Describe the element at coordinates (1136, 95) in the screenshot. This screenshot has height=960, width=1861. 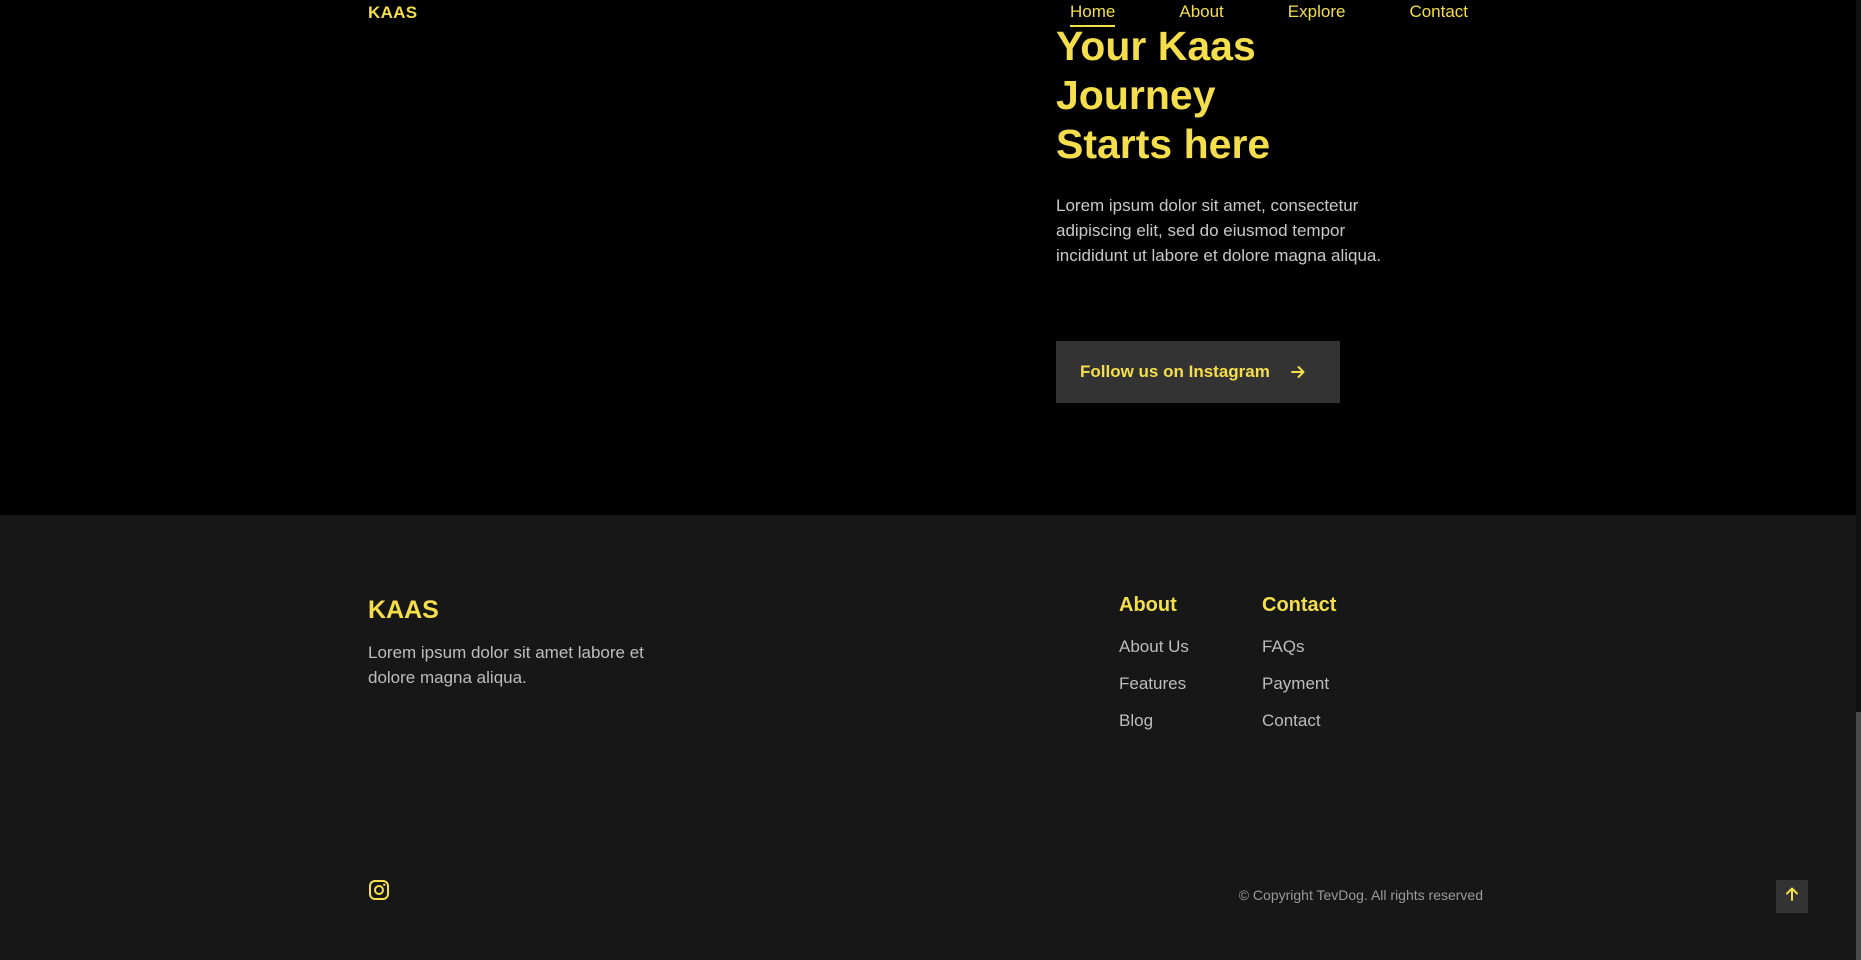
I see `hero-title-line: Journey` at that location.